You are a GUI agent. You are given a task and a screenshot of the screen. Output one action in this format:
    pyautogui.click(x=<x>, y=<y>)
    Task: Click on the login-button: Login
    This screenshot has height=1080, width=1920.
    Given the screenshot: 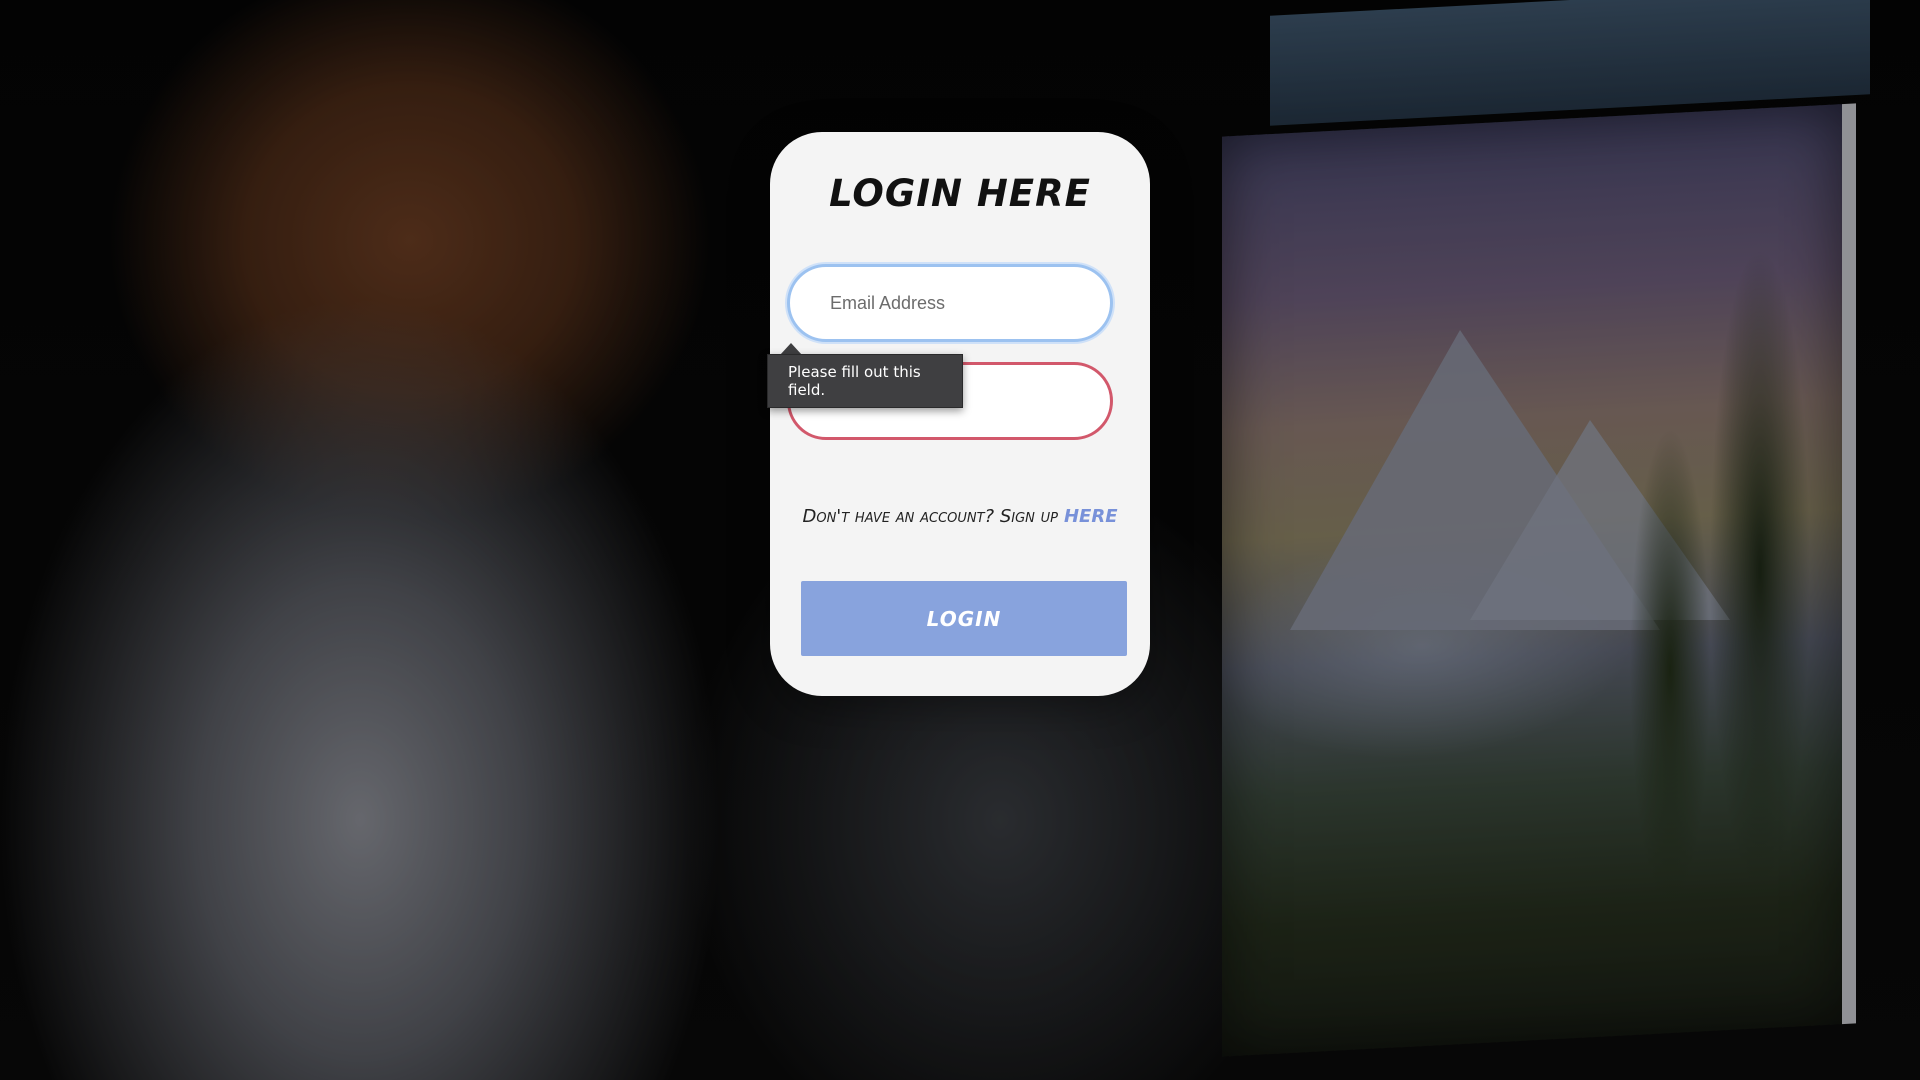 What is the action you would take?
    pyautogui.click(x=964, y=618)
    